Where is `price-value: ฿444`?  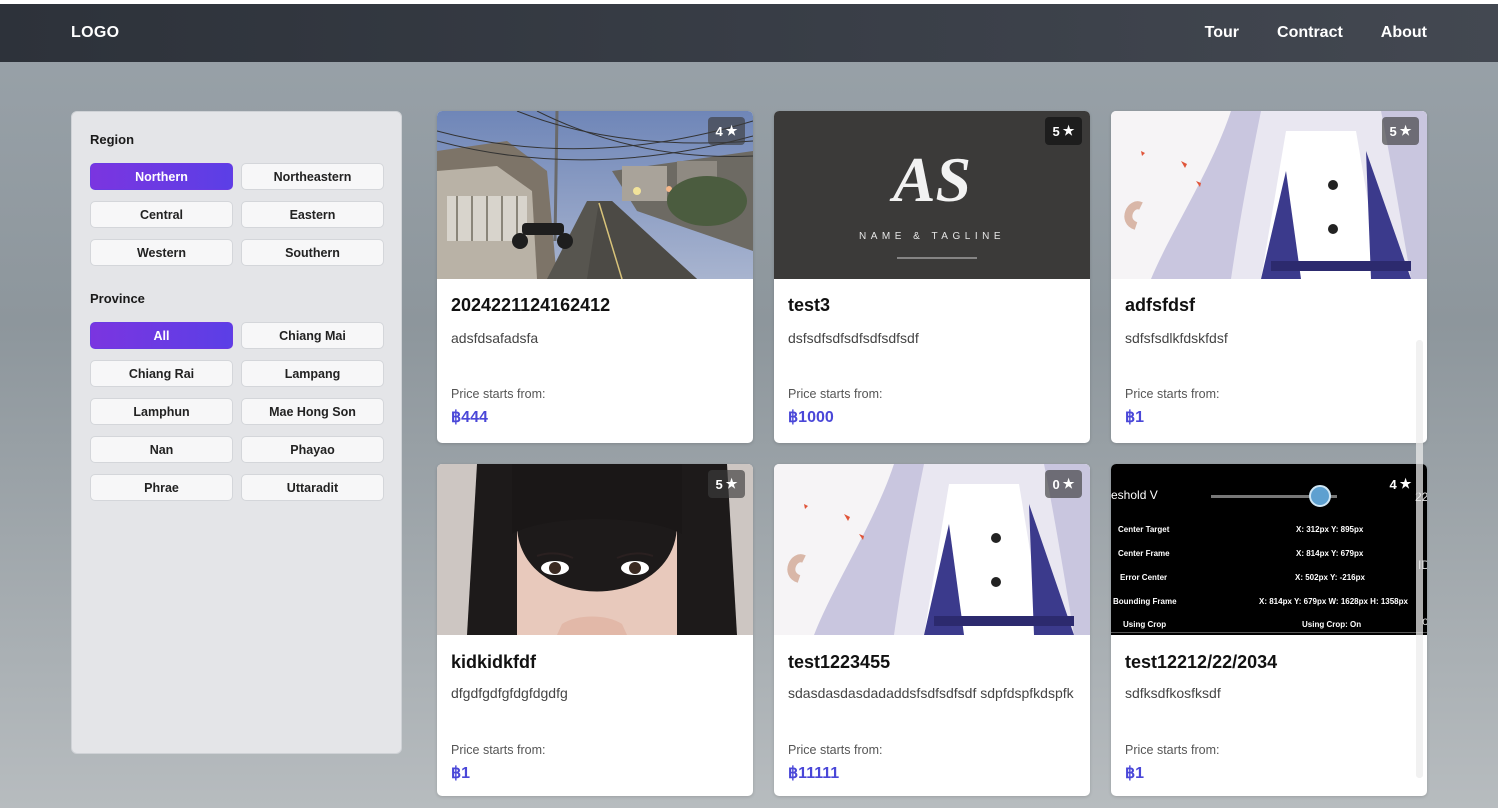
price-value: ฿444 is located at coordinates (469, 417).